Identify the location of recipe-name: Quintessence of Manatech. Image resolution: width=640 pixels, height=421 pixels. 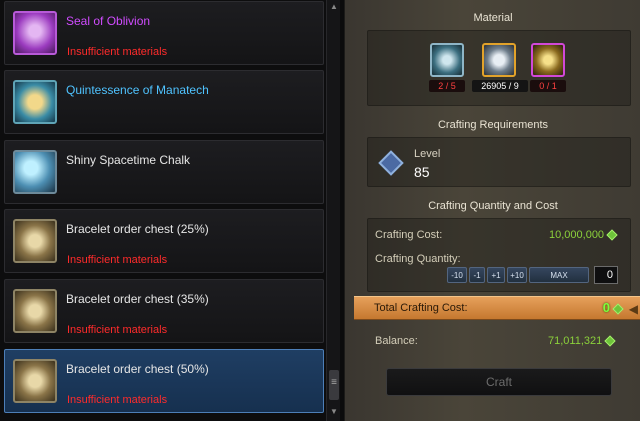
(137, 90).